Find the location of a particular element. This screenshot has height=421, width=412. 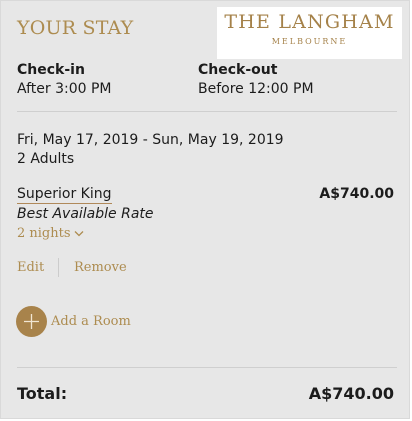

panel-title: YOUR STAY is located at coordinates (75, 28).